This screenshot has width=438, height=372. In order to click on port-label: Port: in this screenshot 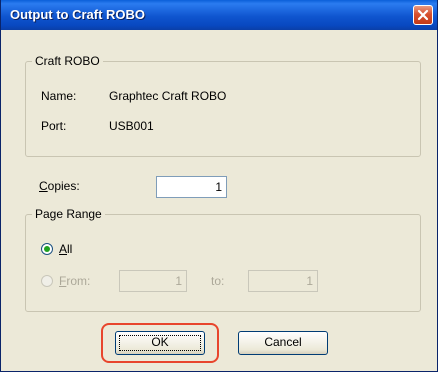, I will do `click(54, 126)`.